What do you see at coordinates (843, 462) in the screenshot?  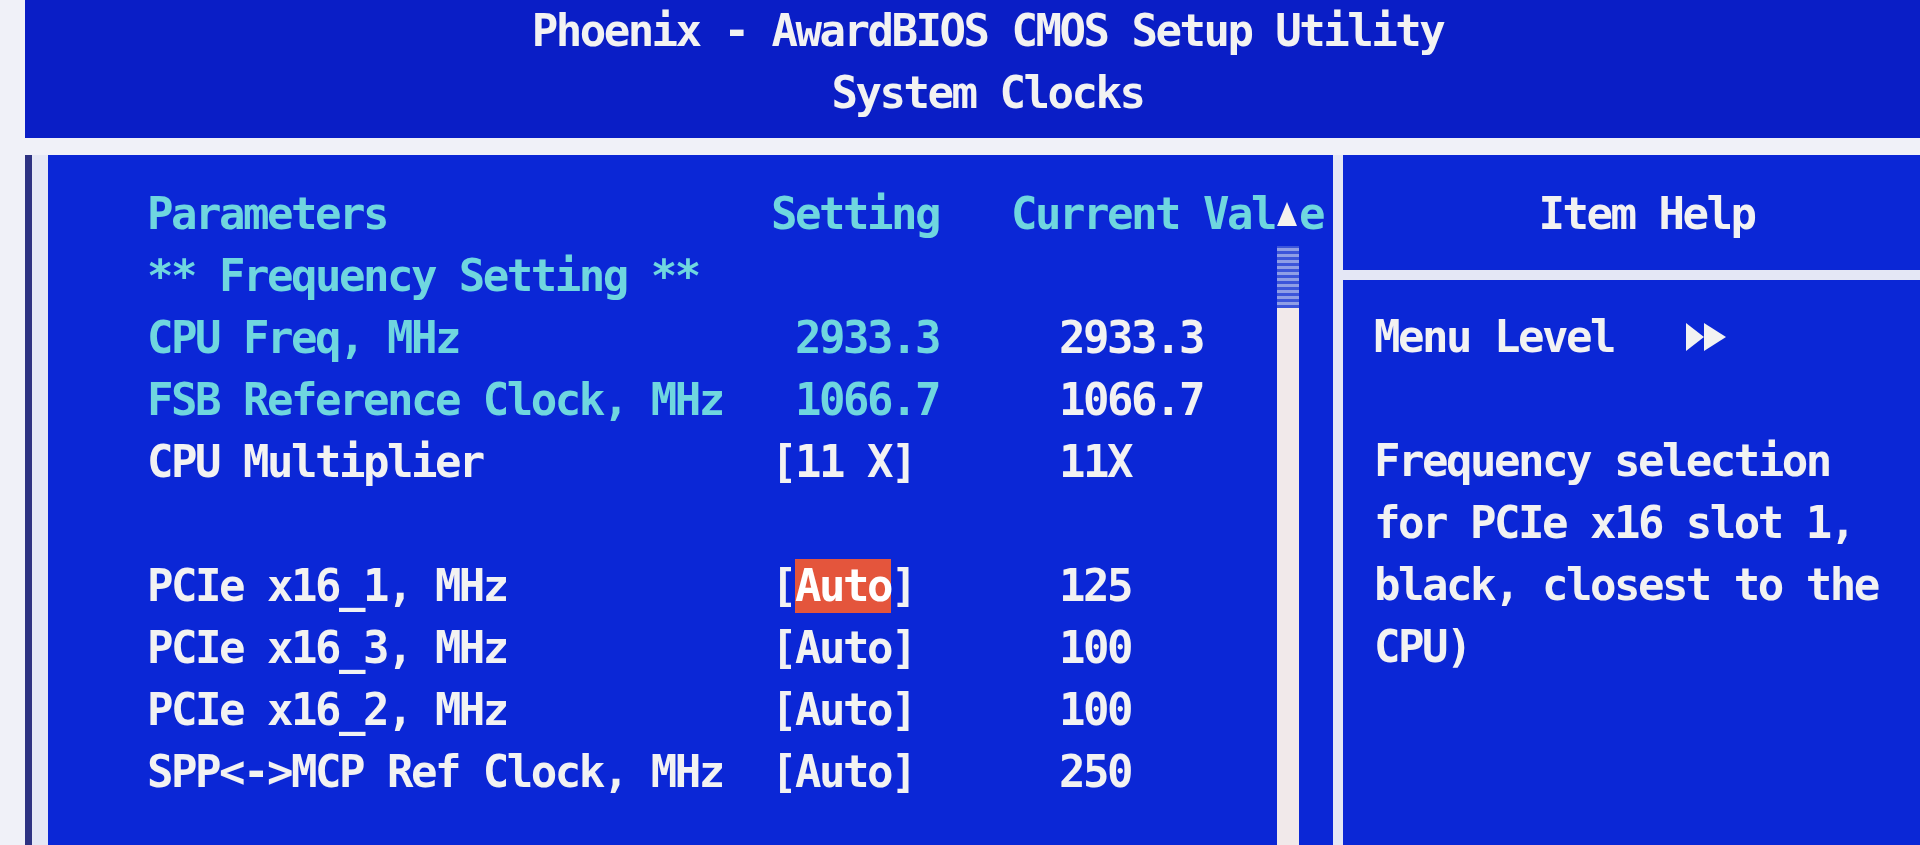 I see `setting-option: [11 X]` at bounding box center [843, 462].